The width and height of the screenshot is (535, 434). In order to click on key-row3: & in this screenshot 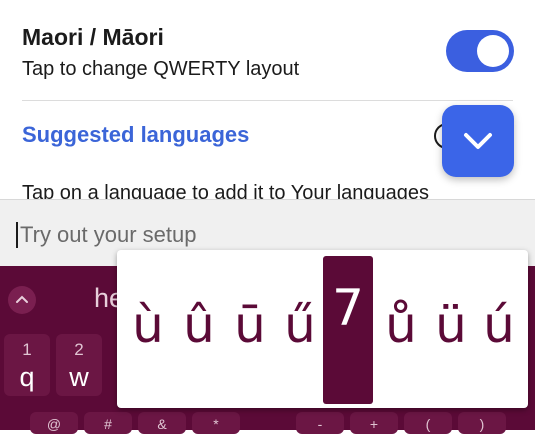, I will do `click(162, 423)`.